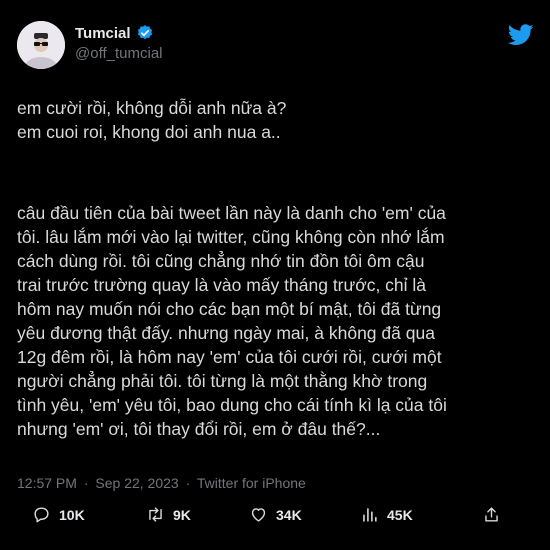 The height and width of the screenshot is (550, 550). I want to click on views-chart-icon, so click(370, 515).